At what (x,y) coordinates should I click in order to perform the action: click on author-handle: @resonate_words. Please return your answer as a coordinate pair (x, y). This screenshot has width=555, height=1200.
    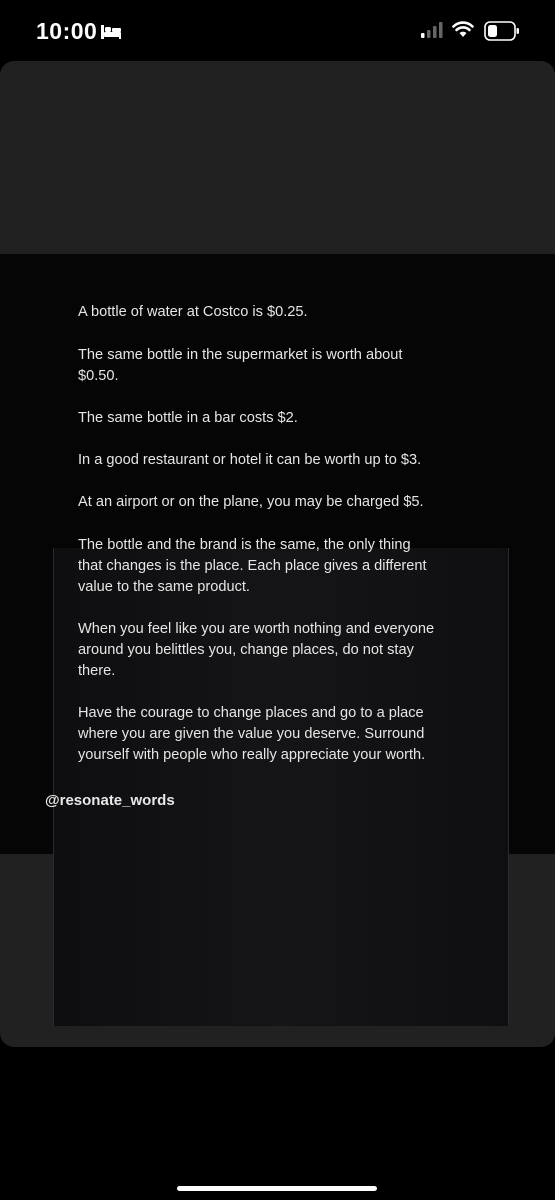
    Looking at the image, I should click on (110, 800).